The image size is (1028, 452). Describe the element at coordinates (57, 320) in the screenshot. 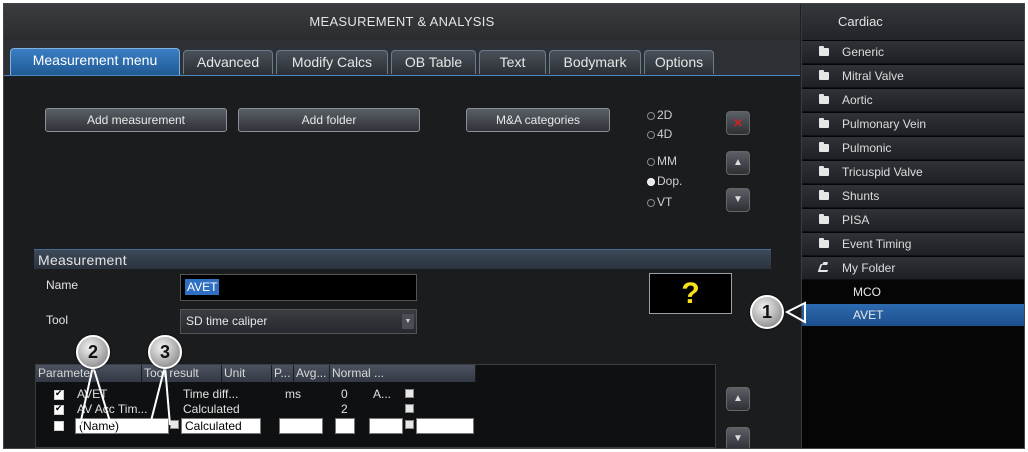

I see `tool-label: Tool` at that location.